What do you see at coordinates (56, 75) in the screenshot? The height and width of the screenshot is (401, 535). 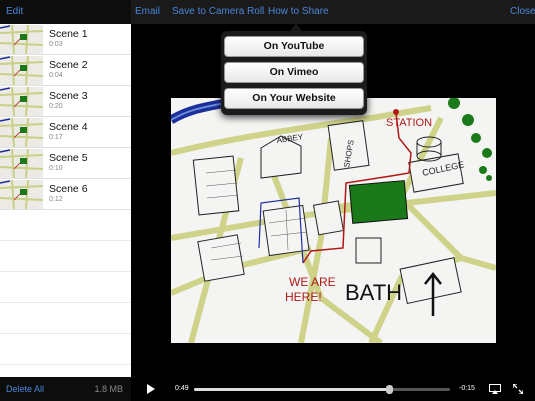 I see `scene-duration: 0:04` at bounding box center [56, 75].